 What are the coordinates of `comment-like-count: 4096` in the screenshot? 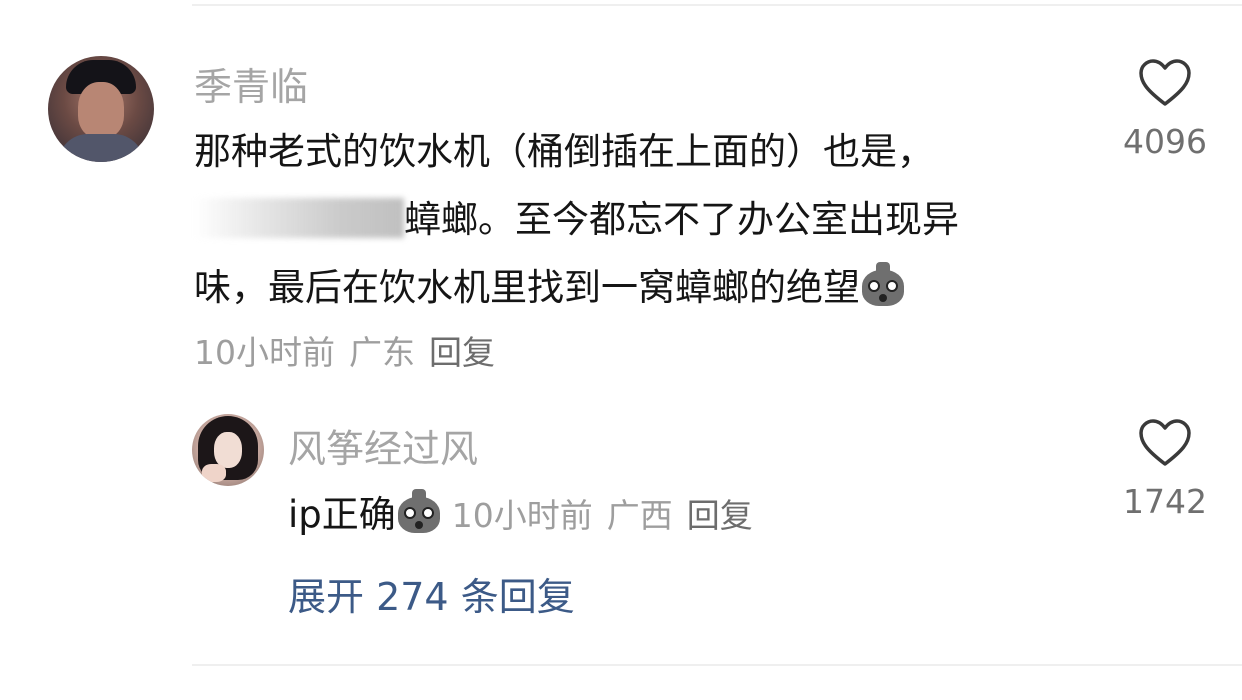 It's located at (1165, 141).